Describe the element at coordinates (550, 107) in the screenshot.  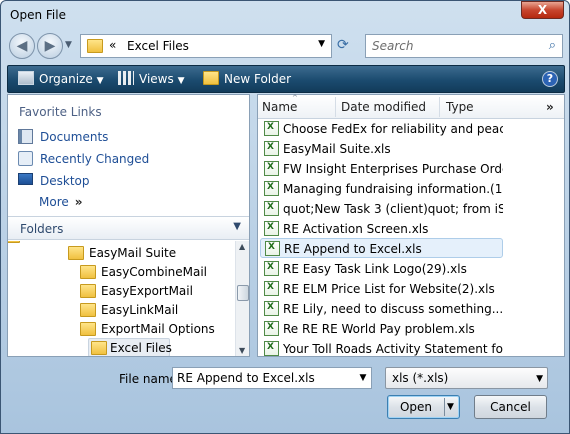
I see `more-columns-icon: »` at that location.